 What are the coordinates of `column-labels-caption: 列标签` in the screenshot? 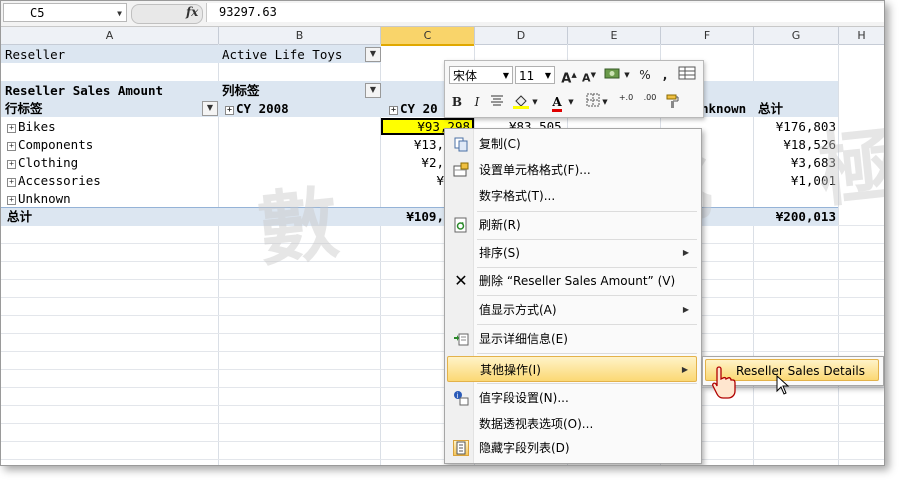 It's located at (241, 90).